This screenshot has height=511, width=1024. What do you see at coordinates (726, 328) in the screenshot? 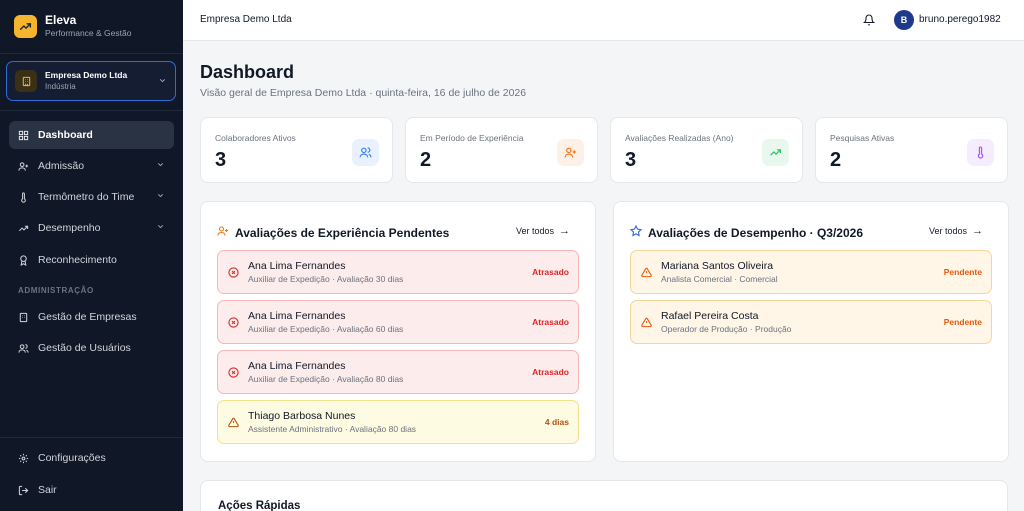
I see `row-detail: Operador de Produção · Produção` at bounding box center [726, 328].